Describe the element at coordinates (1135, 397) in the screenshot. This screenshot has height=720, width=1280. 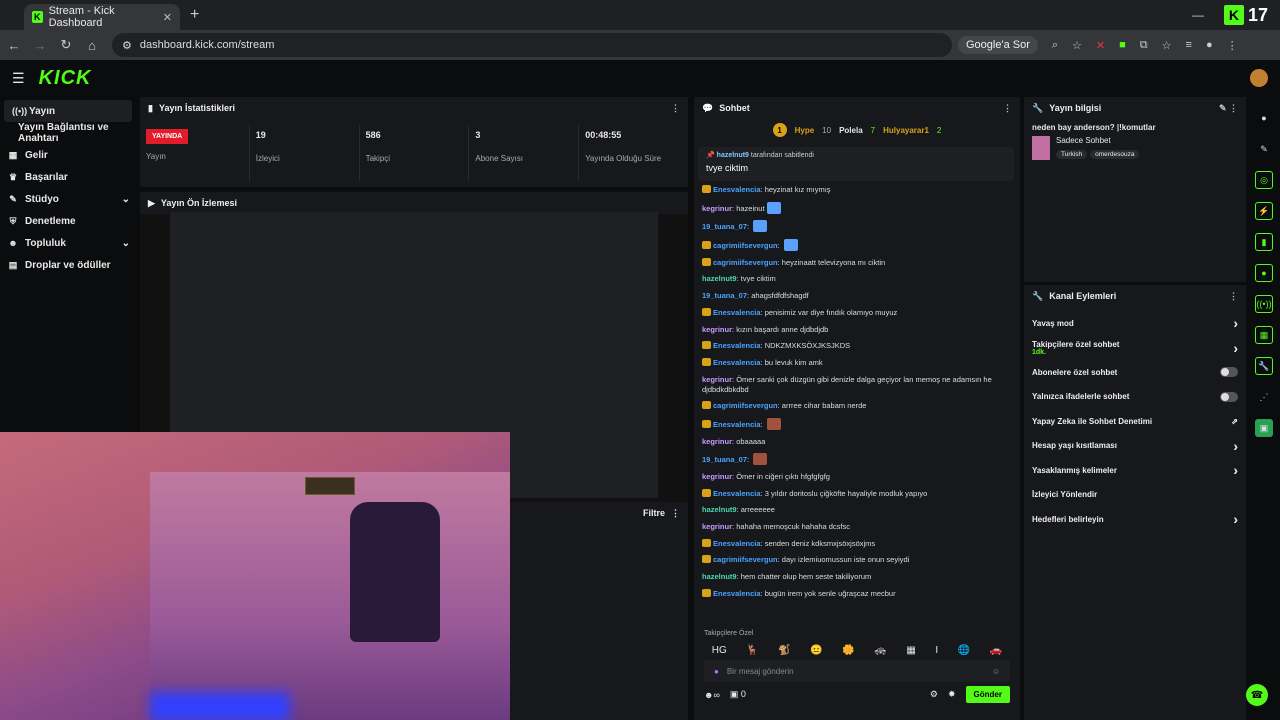
I see `channel-action-item: Yalnızca ifadelerle sohbet` at that location.